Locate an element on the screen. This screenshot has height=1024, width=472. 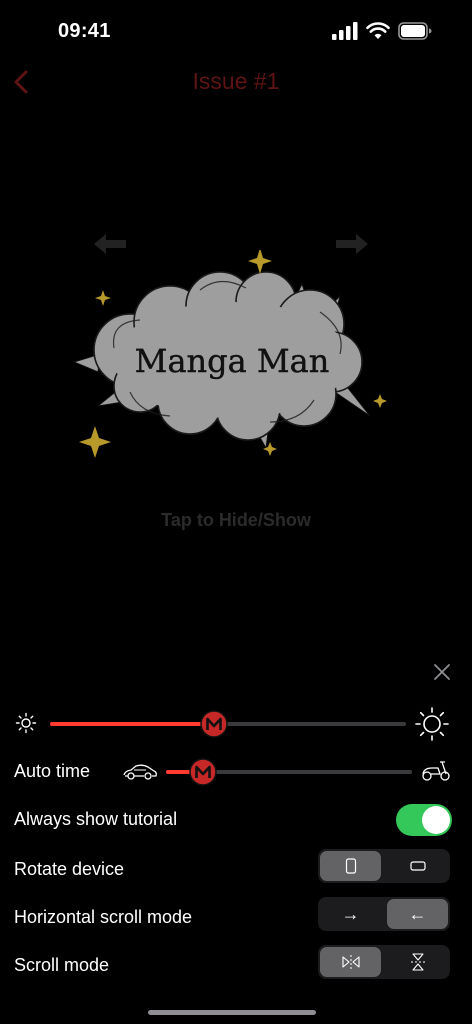
wifi-icon is located at coordinates (378, 30).